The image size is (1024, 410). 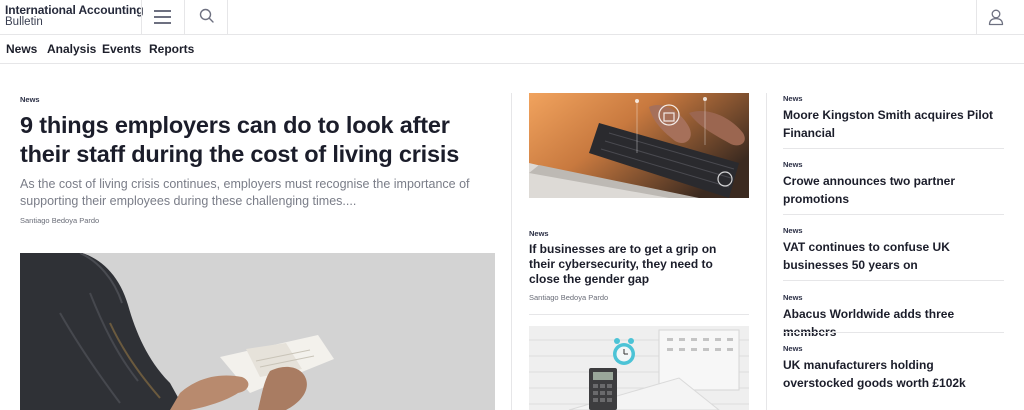 I want to click on logo-line-2: Bulletin, so click(x=24, y=22).